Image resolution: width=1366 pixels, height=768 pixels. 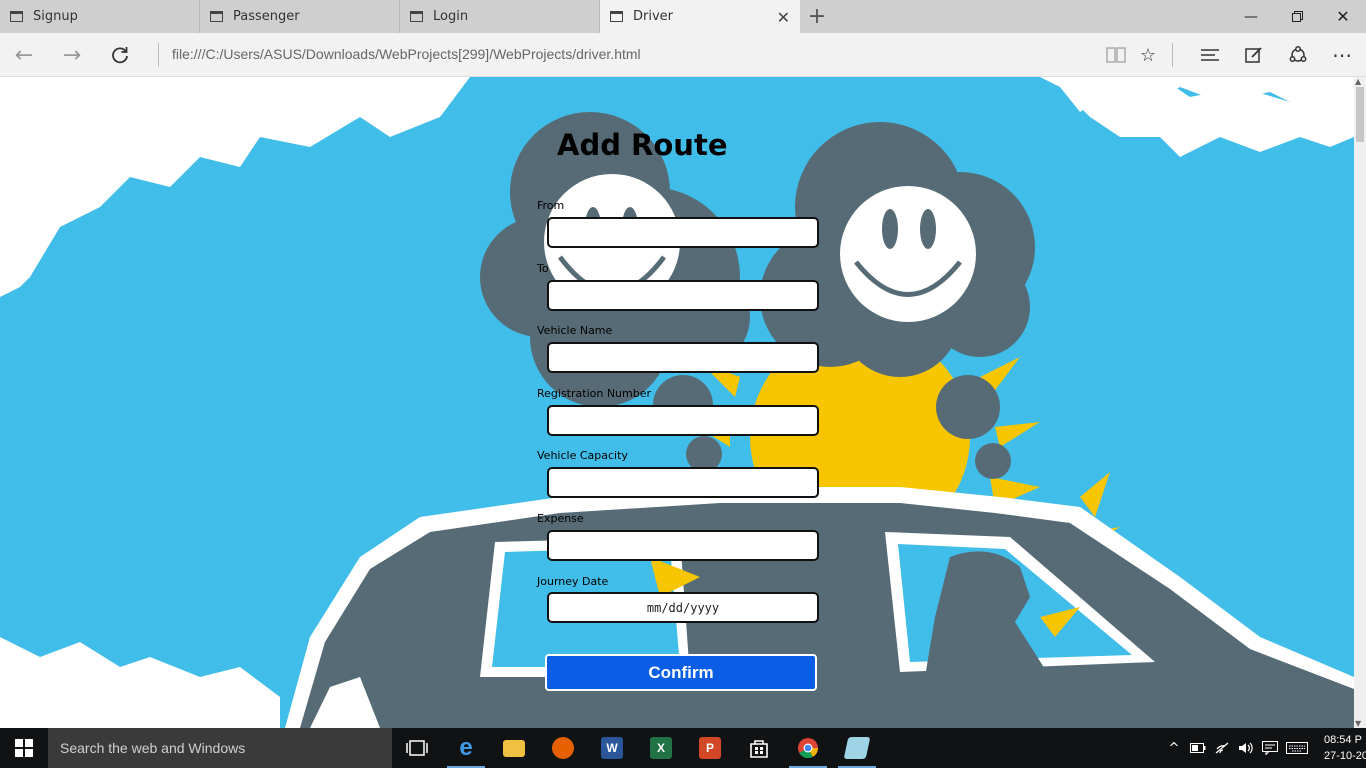 I want to click on to-input, so click(x=683, y=295).